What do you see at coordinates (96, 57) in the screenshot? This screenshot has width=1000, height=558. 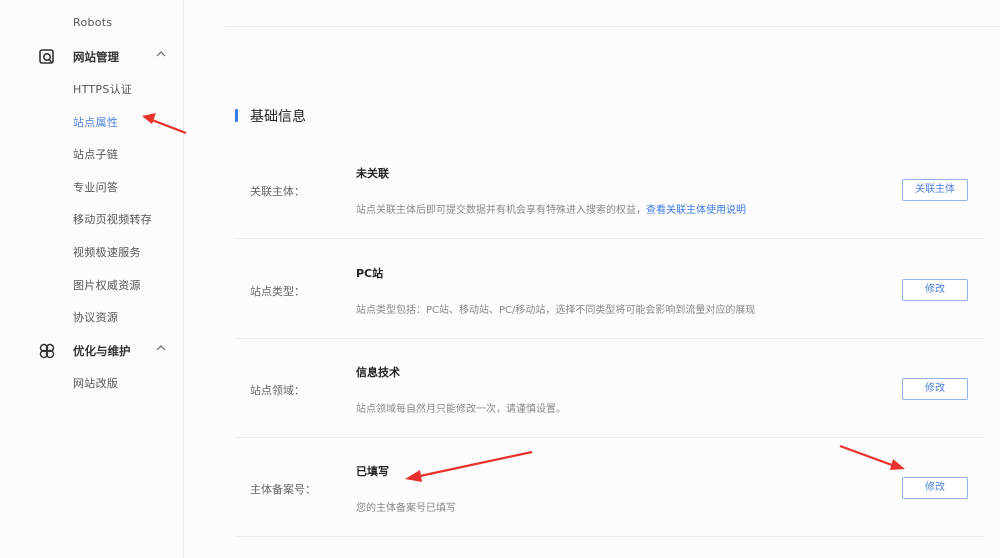 I see `sidebar-group-label: 网站管理` at bounding box center [96, 57].